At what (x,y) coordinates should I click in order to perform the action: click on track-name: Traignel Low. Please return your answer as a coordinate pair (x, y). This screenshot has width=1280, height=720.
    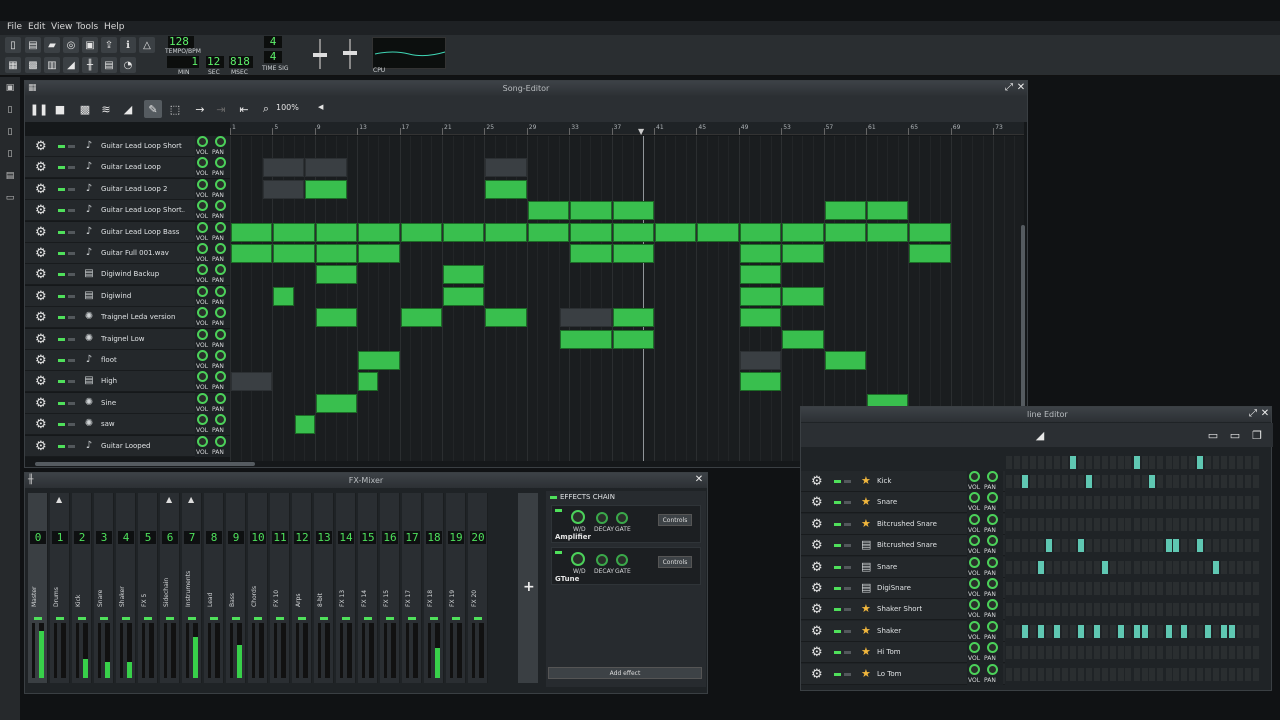
    Looking at the image, I should click on (143, 339).